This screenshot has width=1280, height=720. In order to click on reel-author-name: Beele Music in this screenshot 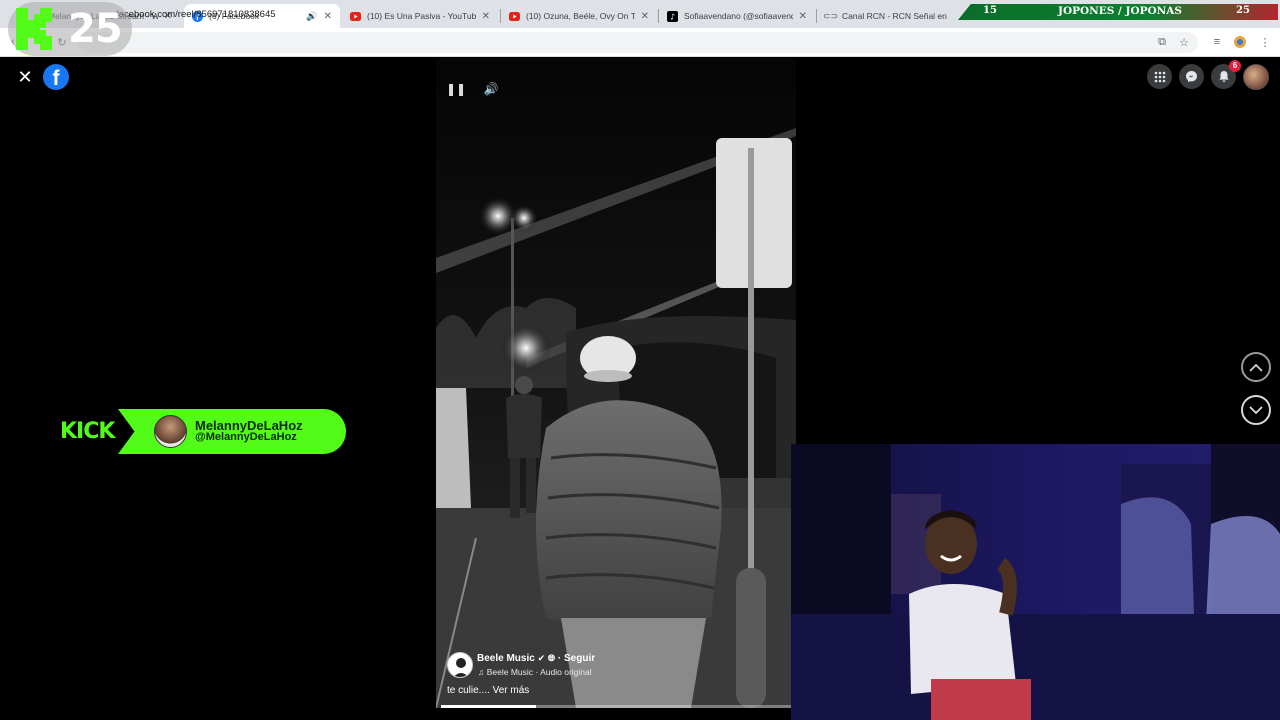, I will do `click(506, 658)`.